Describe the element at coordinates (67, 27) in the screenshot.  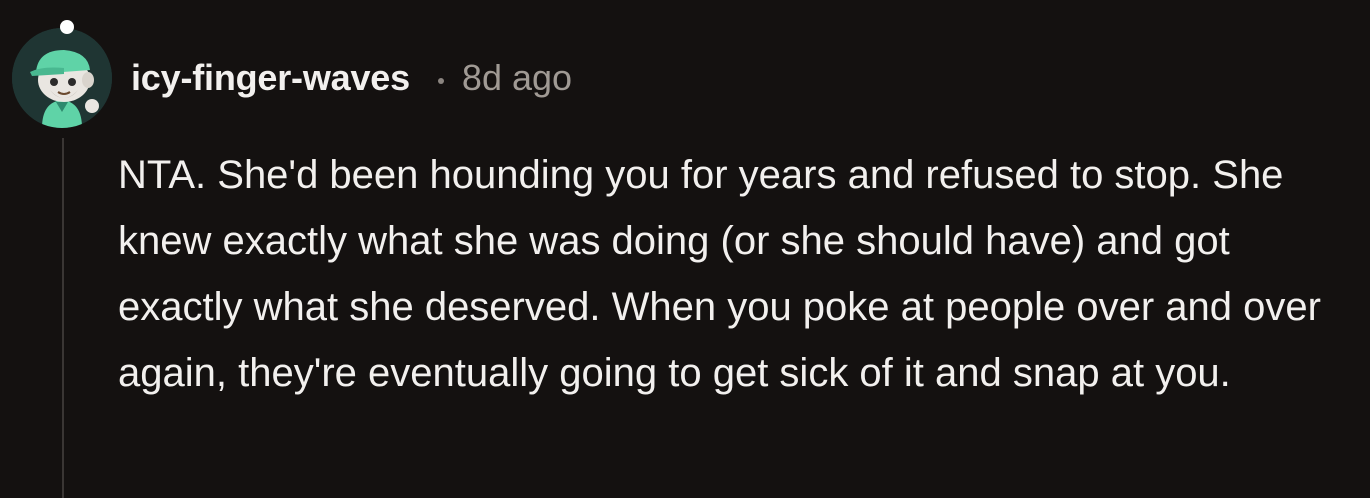
I see `online-status-dot` at that location.